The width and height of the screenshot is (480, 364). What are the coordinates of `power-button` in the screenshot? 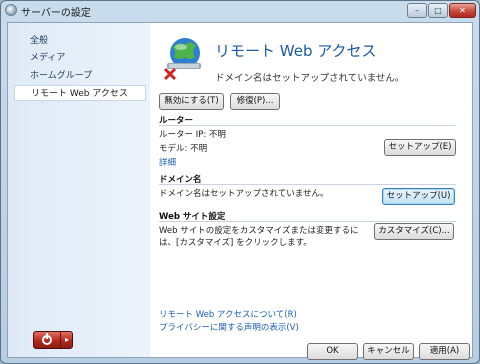 It's located at (47, 340).